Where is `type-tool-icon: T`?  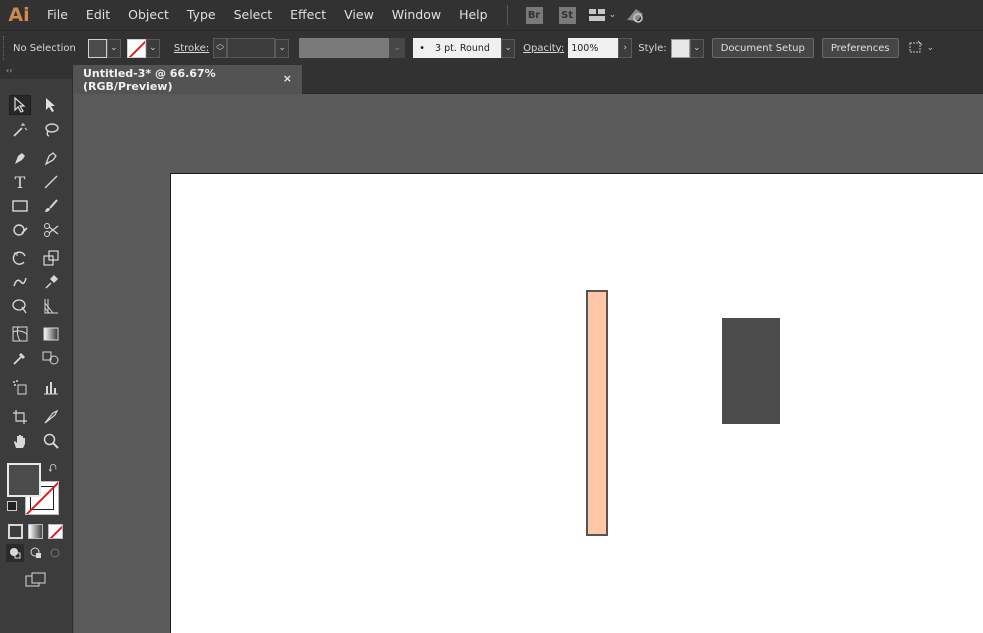 type-tool-icon: T is located at coordinates (20, 182).